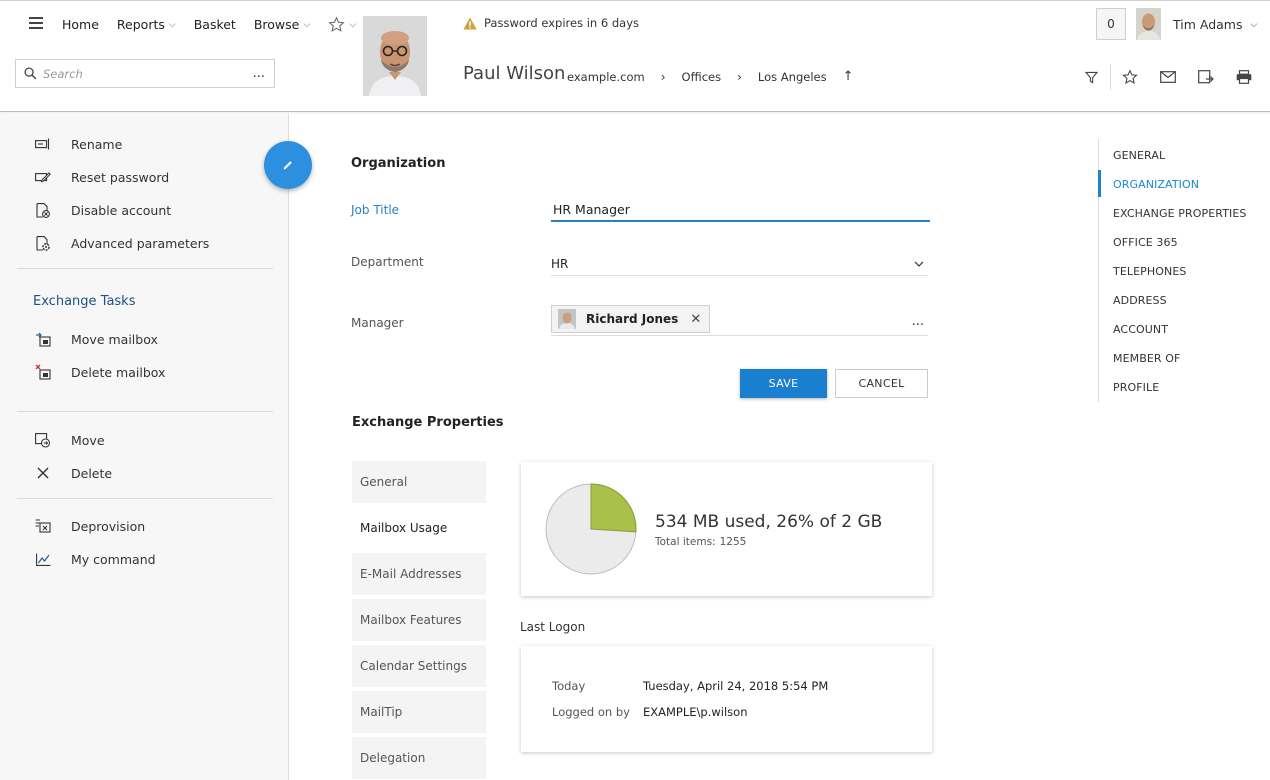 This screenshot has height=780, width=1270. I want to click on job-title-label: Job Title, so click(375, 210).